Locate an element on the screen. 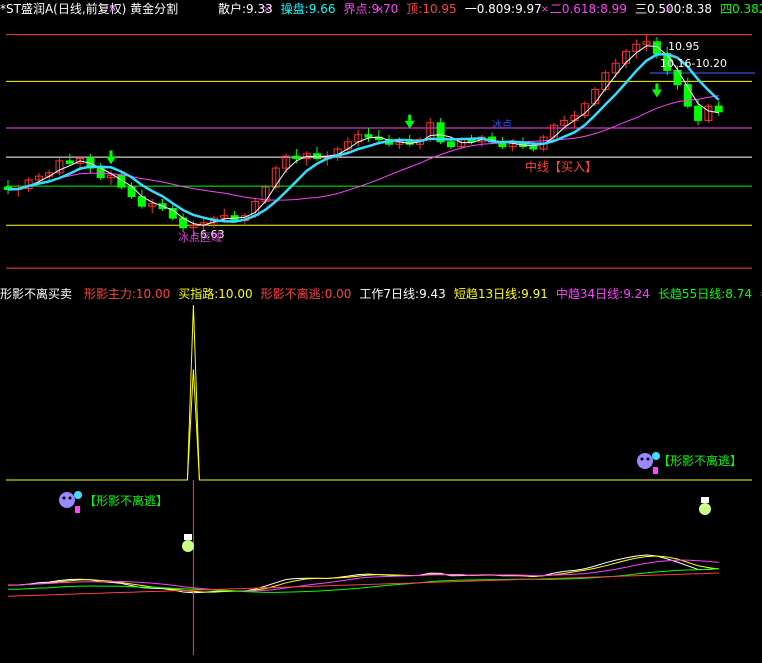 The height and width of the screenshot is (663, 762). bottom-legend-item: 形影主力:10.00 is located at coordinates (127, 294).